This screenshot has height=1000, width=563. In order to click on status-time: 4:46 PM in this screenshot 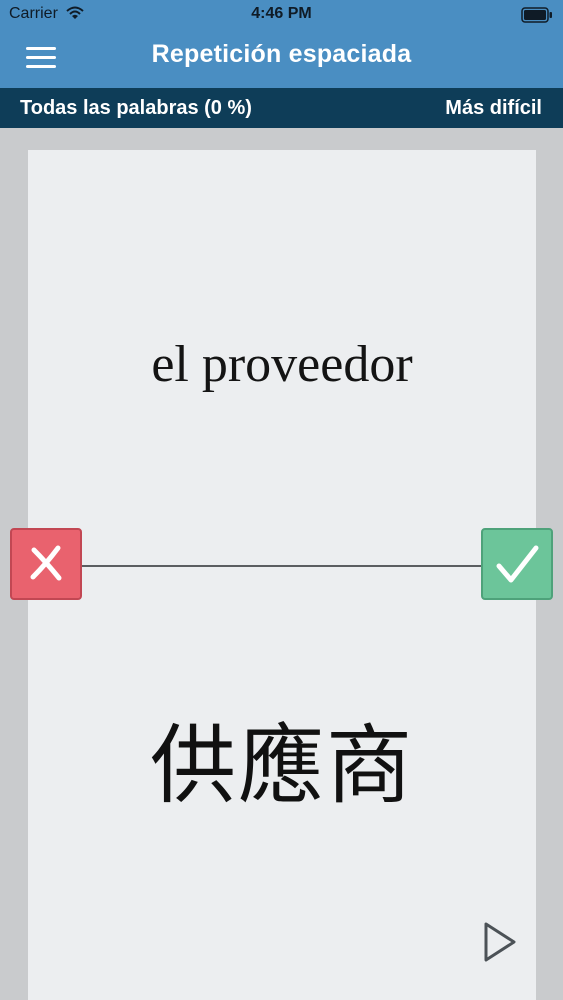, I will do `click(281, 13)`.